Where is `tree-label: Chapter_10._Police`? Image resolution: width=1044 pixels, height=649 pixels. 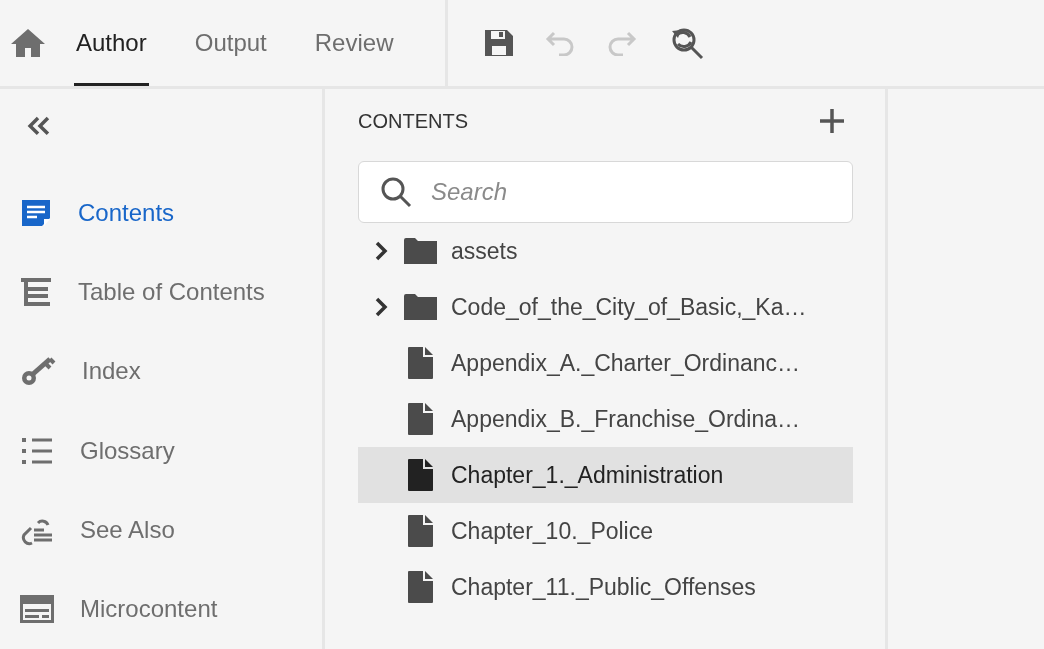
tree-label: Chapter_10._Police is located at coordinates (552, 531).